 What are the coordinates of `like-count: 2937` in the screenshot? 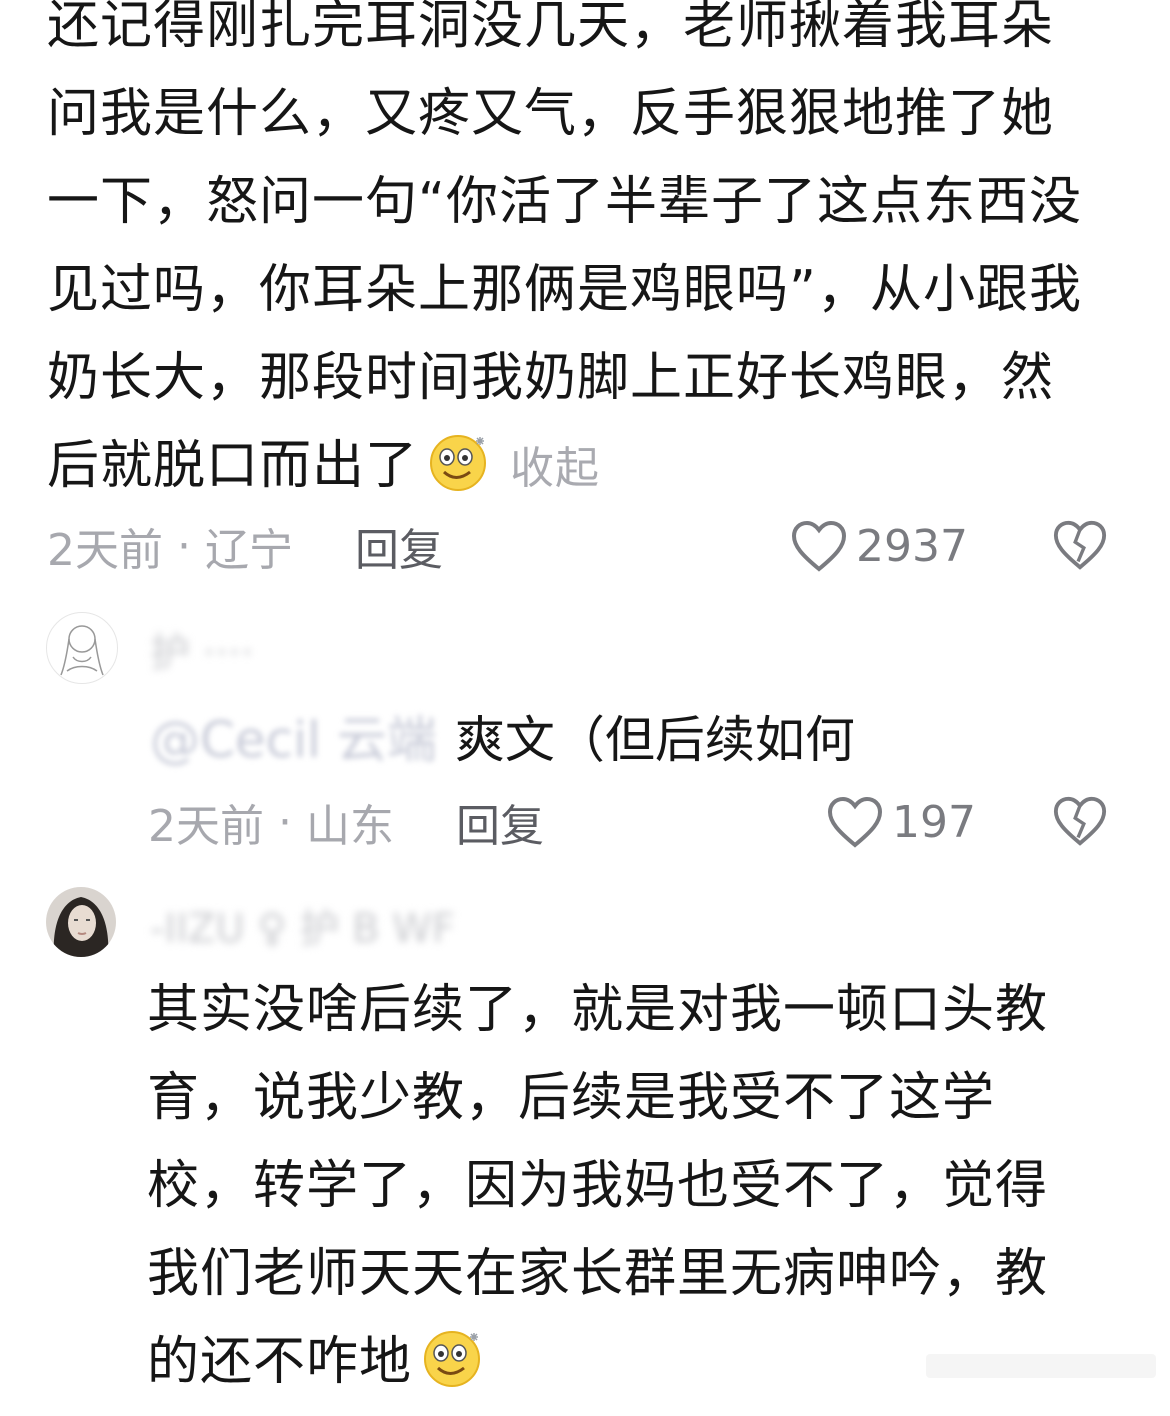 It's located at (912, 546).